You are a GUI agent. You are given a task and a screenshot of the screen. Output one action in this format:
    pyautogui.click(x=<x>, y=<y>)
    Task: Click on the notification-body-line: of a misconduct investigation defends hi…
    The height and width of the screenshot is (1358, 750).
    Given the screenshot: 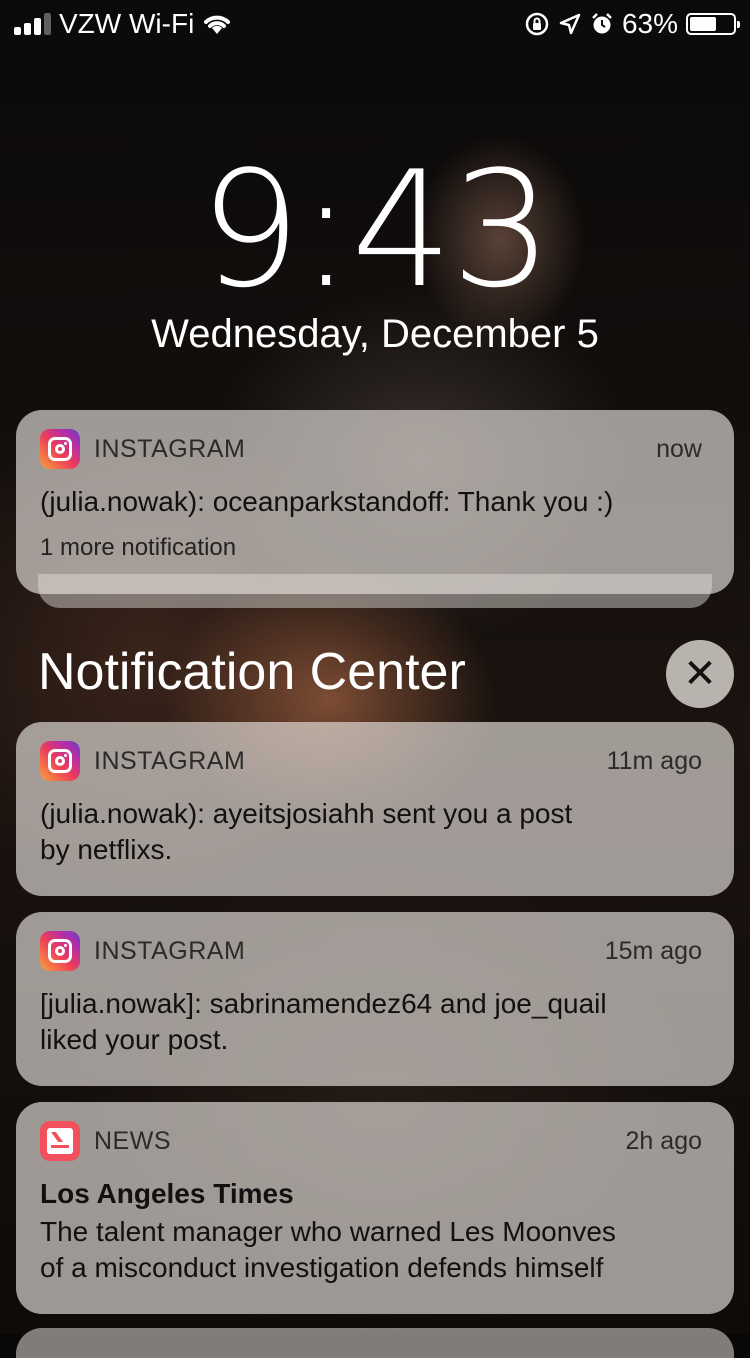 What is the action you would take?
    pyautogui.click(x=322, y=1267)
    